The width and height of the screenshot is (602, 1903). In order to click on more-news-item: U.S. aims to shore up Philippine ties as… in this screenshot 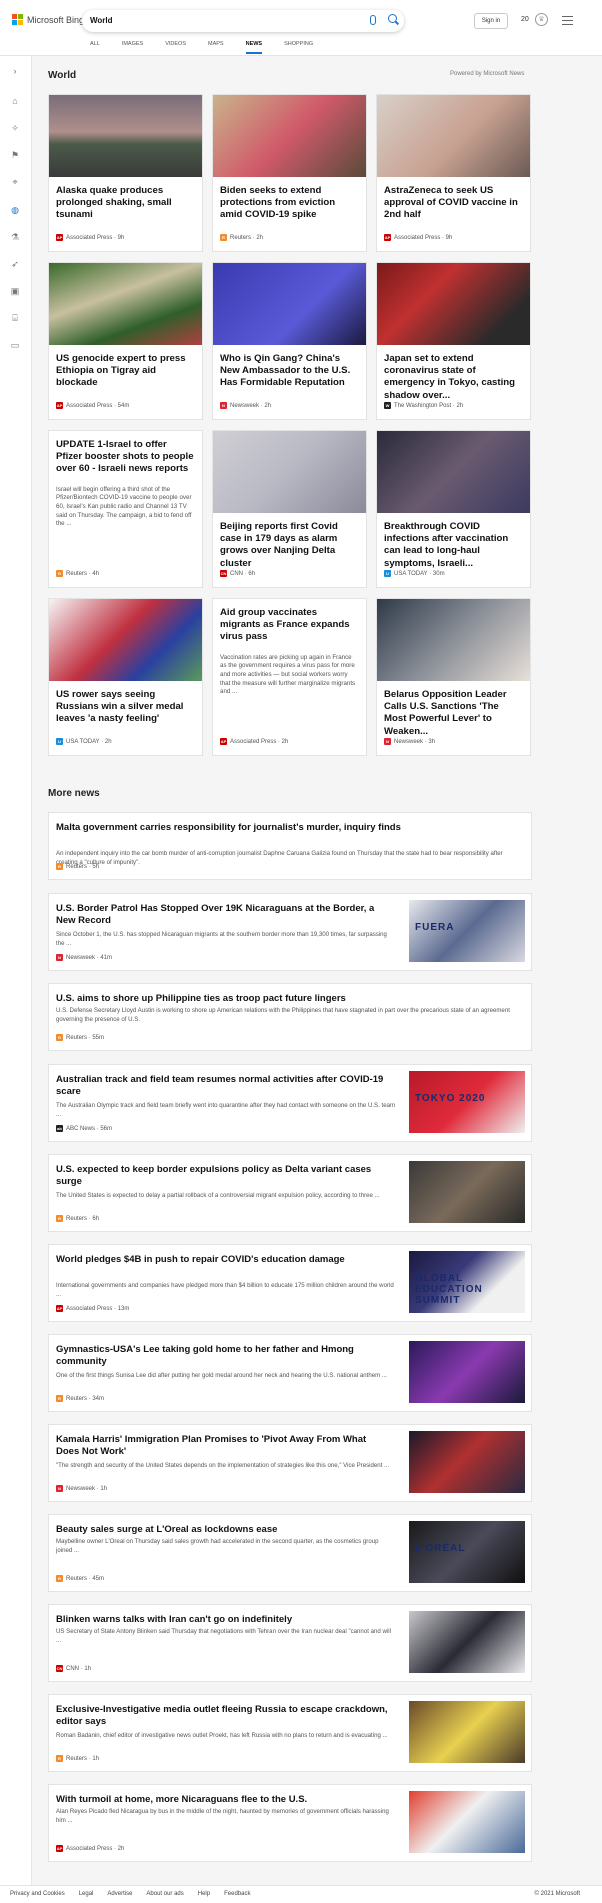, I will do `click(290, 1017)`.